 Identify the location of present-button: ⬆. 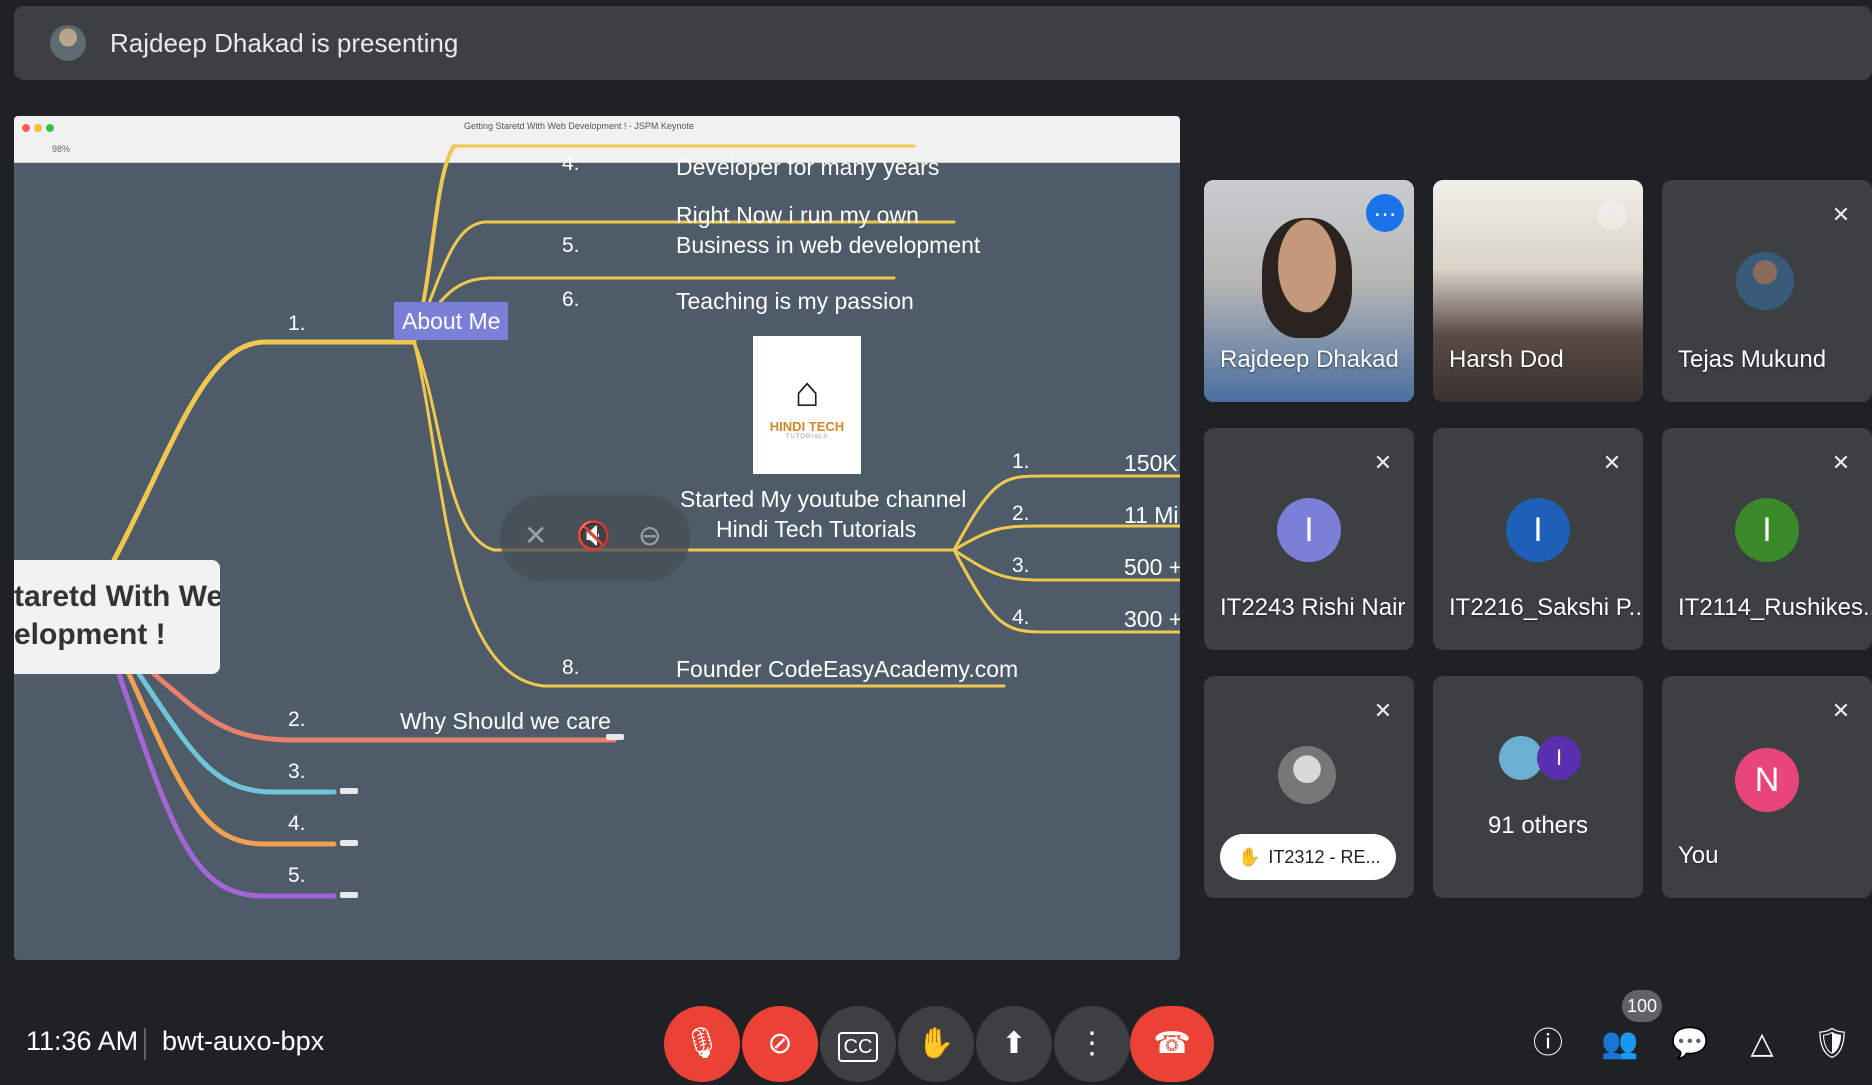
(1014, 1044).